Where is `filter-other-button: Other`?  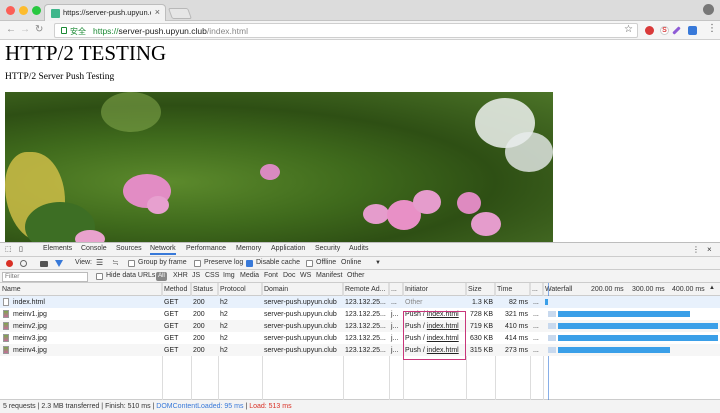
filter-other-button: Other is located at coordinates (356, 275).